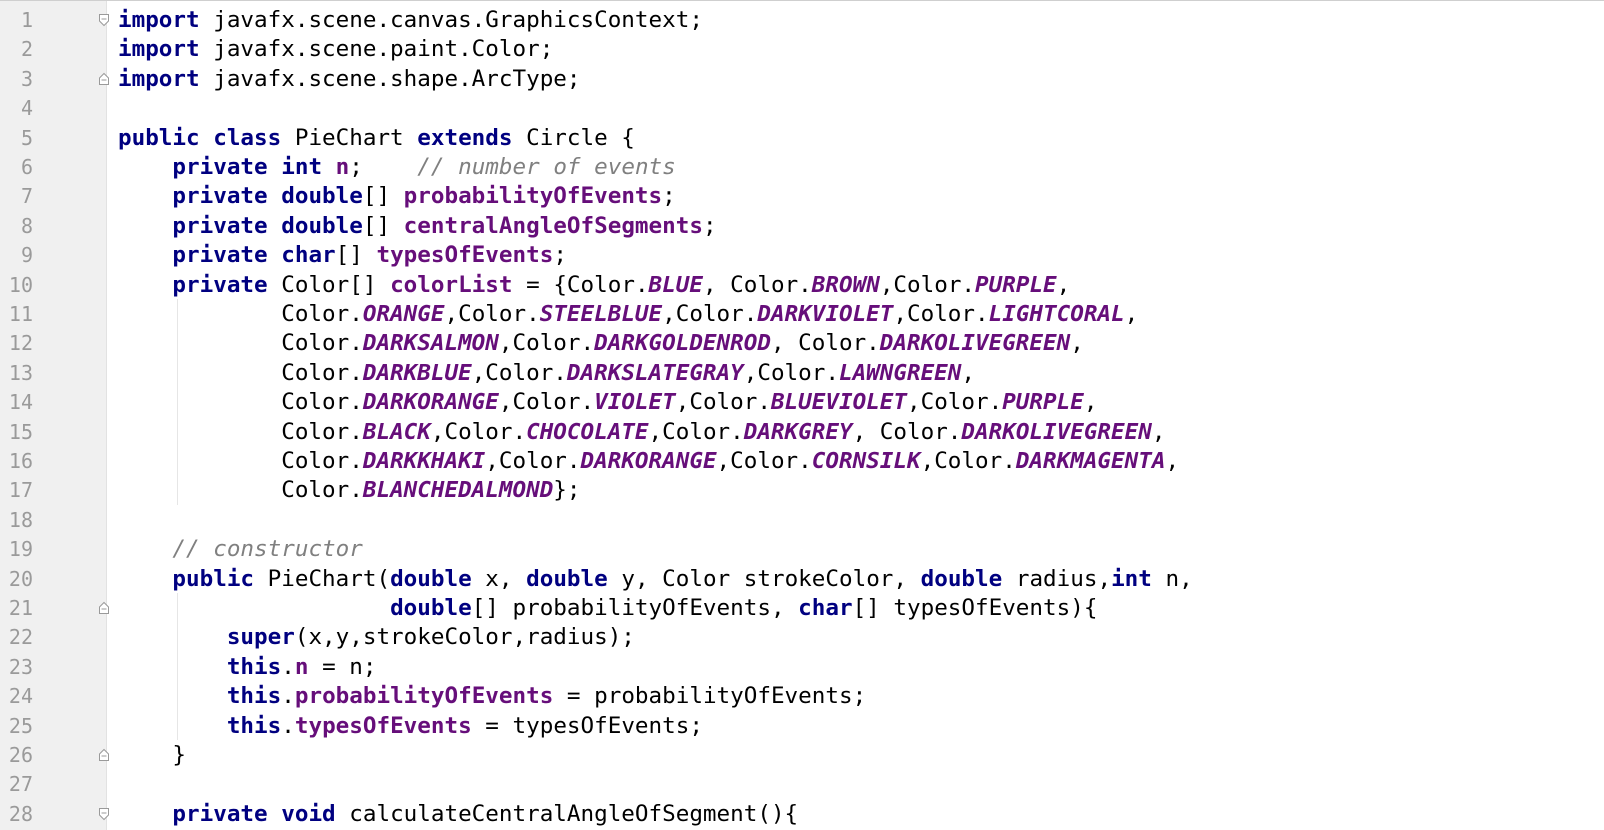  What do you see at coordinates (20, 725) in the screenshot?
I see `line-number: 25` at bounding box center [20, 725].